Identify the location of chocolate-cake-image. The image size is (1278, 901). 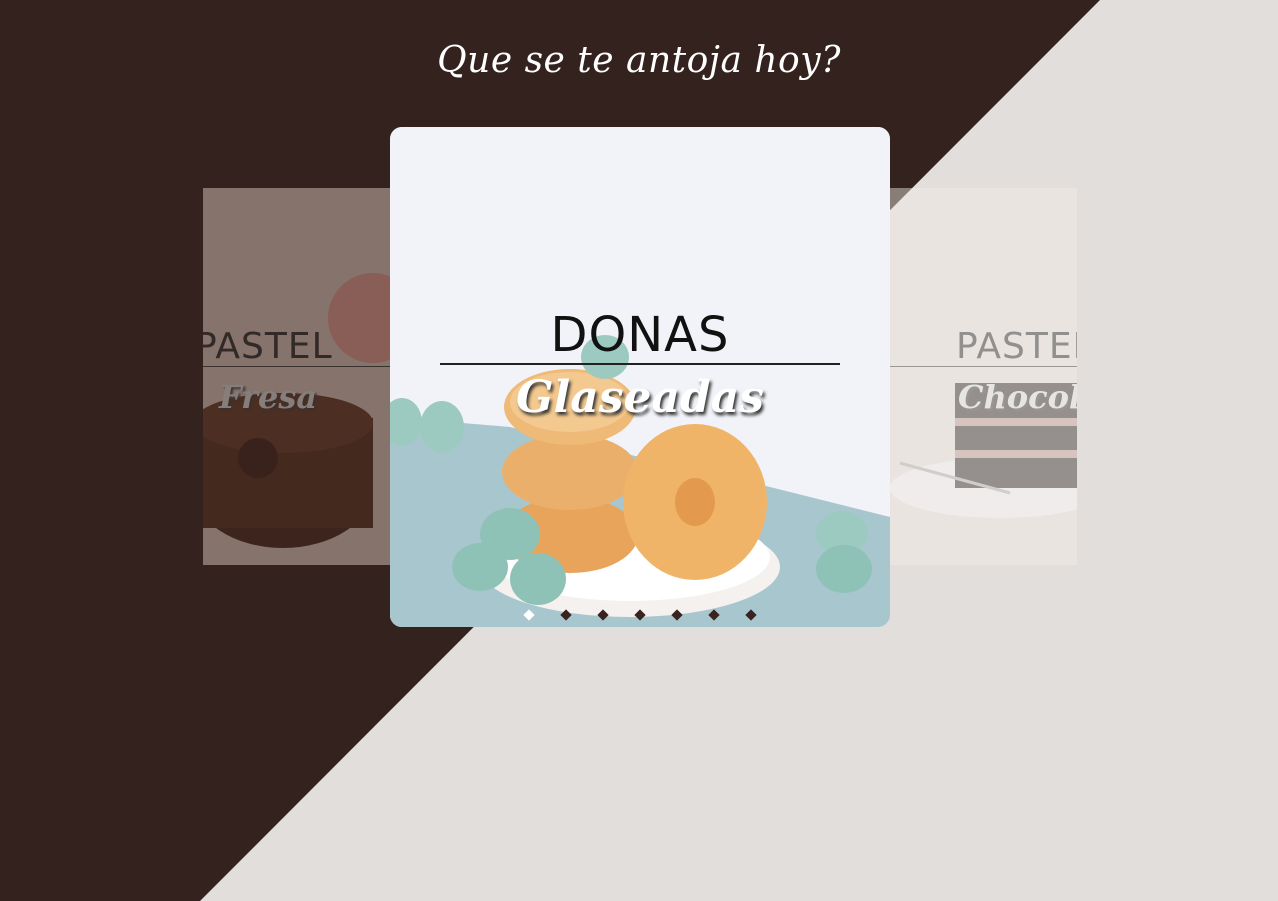
(983, 376).